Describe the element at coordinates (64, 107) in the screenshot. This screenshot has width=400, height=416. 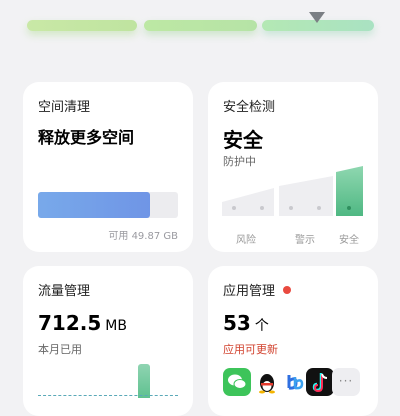
I see `card-title: 空间清理` at that location.